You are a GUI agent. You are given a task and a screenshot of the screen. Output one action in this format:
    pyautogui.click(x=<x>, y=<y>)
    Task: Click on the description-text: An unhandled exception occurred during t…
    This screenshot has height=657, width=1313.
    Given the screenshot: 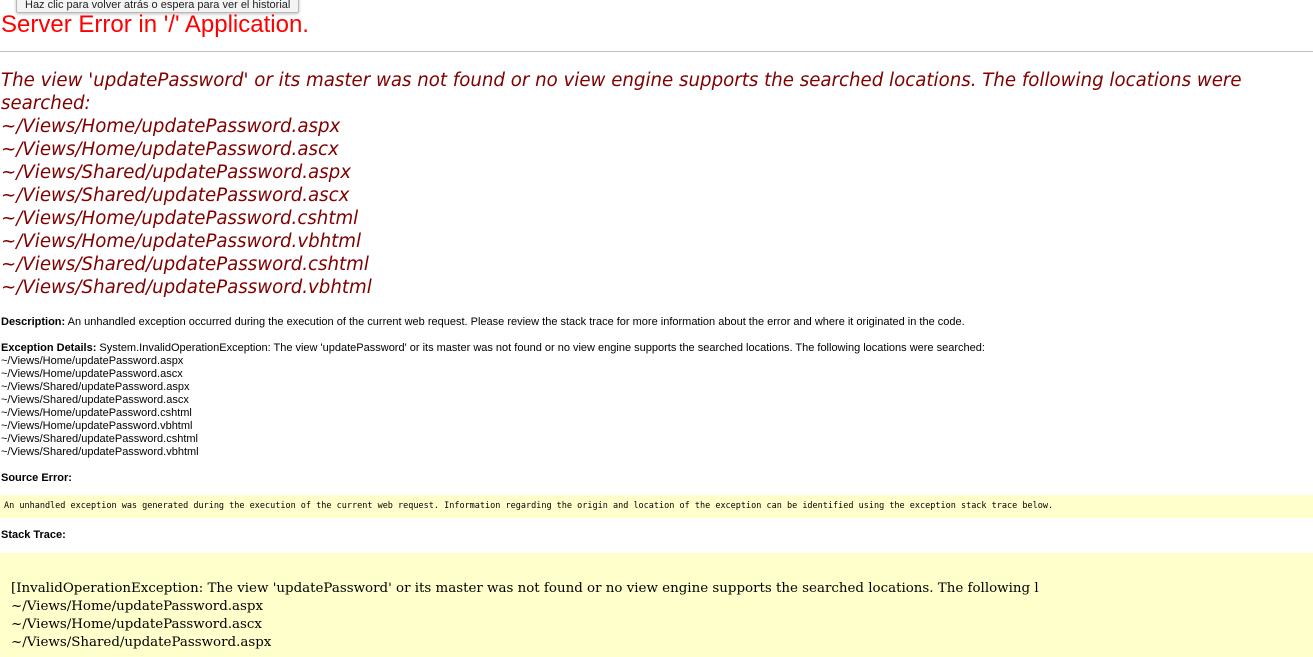 What is the action you would take?
    pyautogui.click(x=516, y=322)
    